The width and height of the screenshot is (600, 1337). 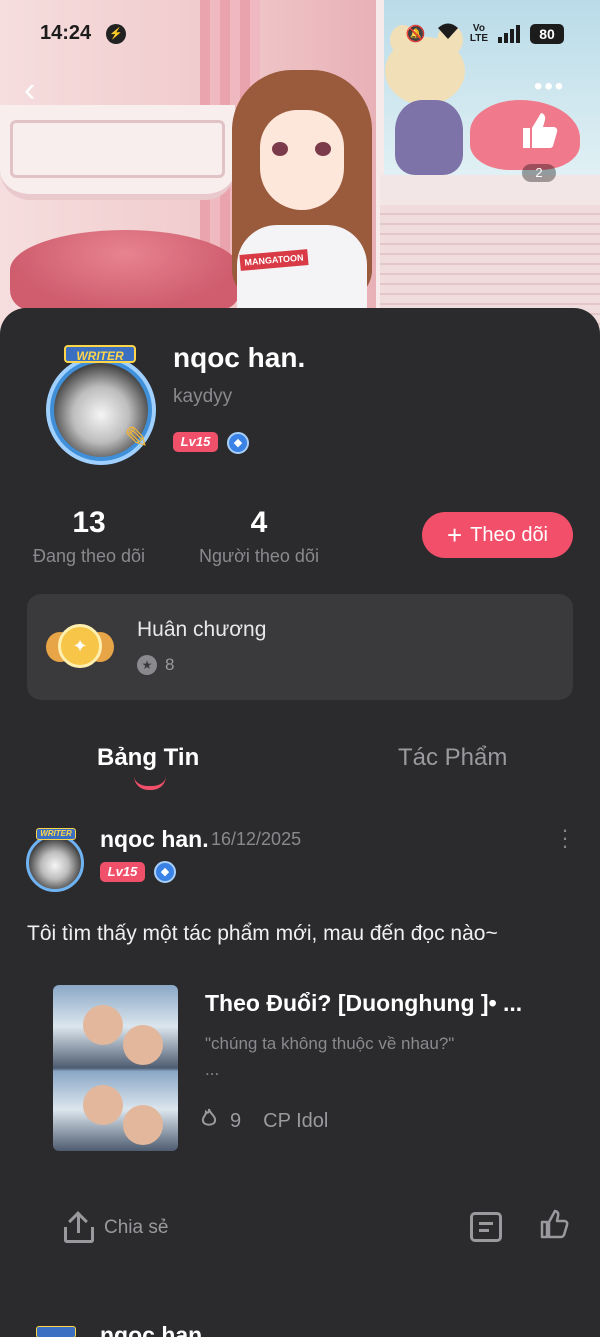 I want to click on share-button: Chia sẻ, so click(x=116, y=1227).